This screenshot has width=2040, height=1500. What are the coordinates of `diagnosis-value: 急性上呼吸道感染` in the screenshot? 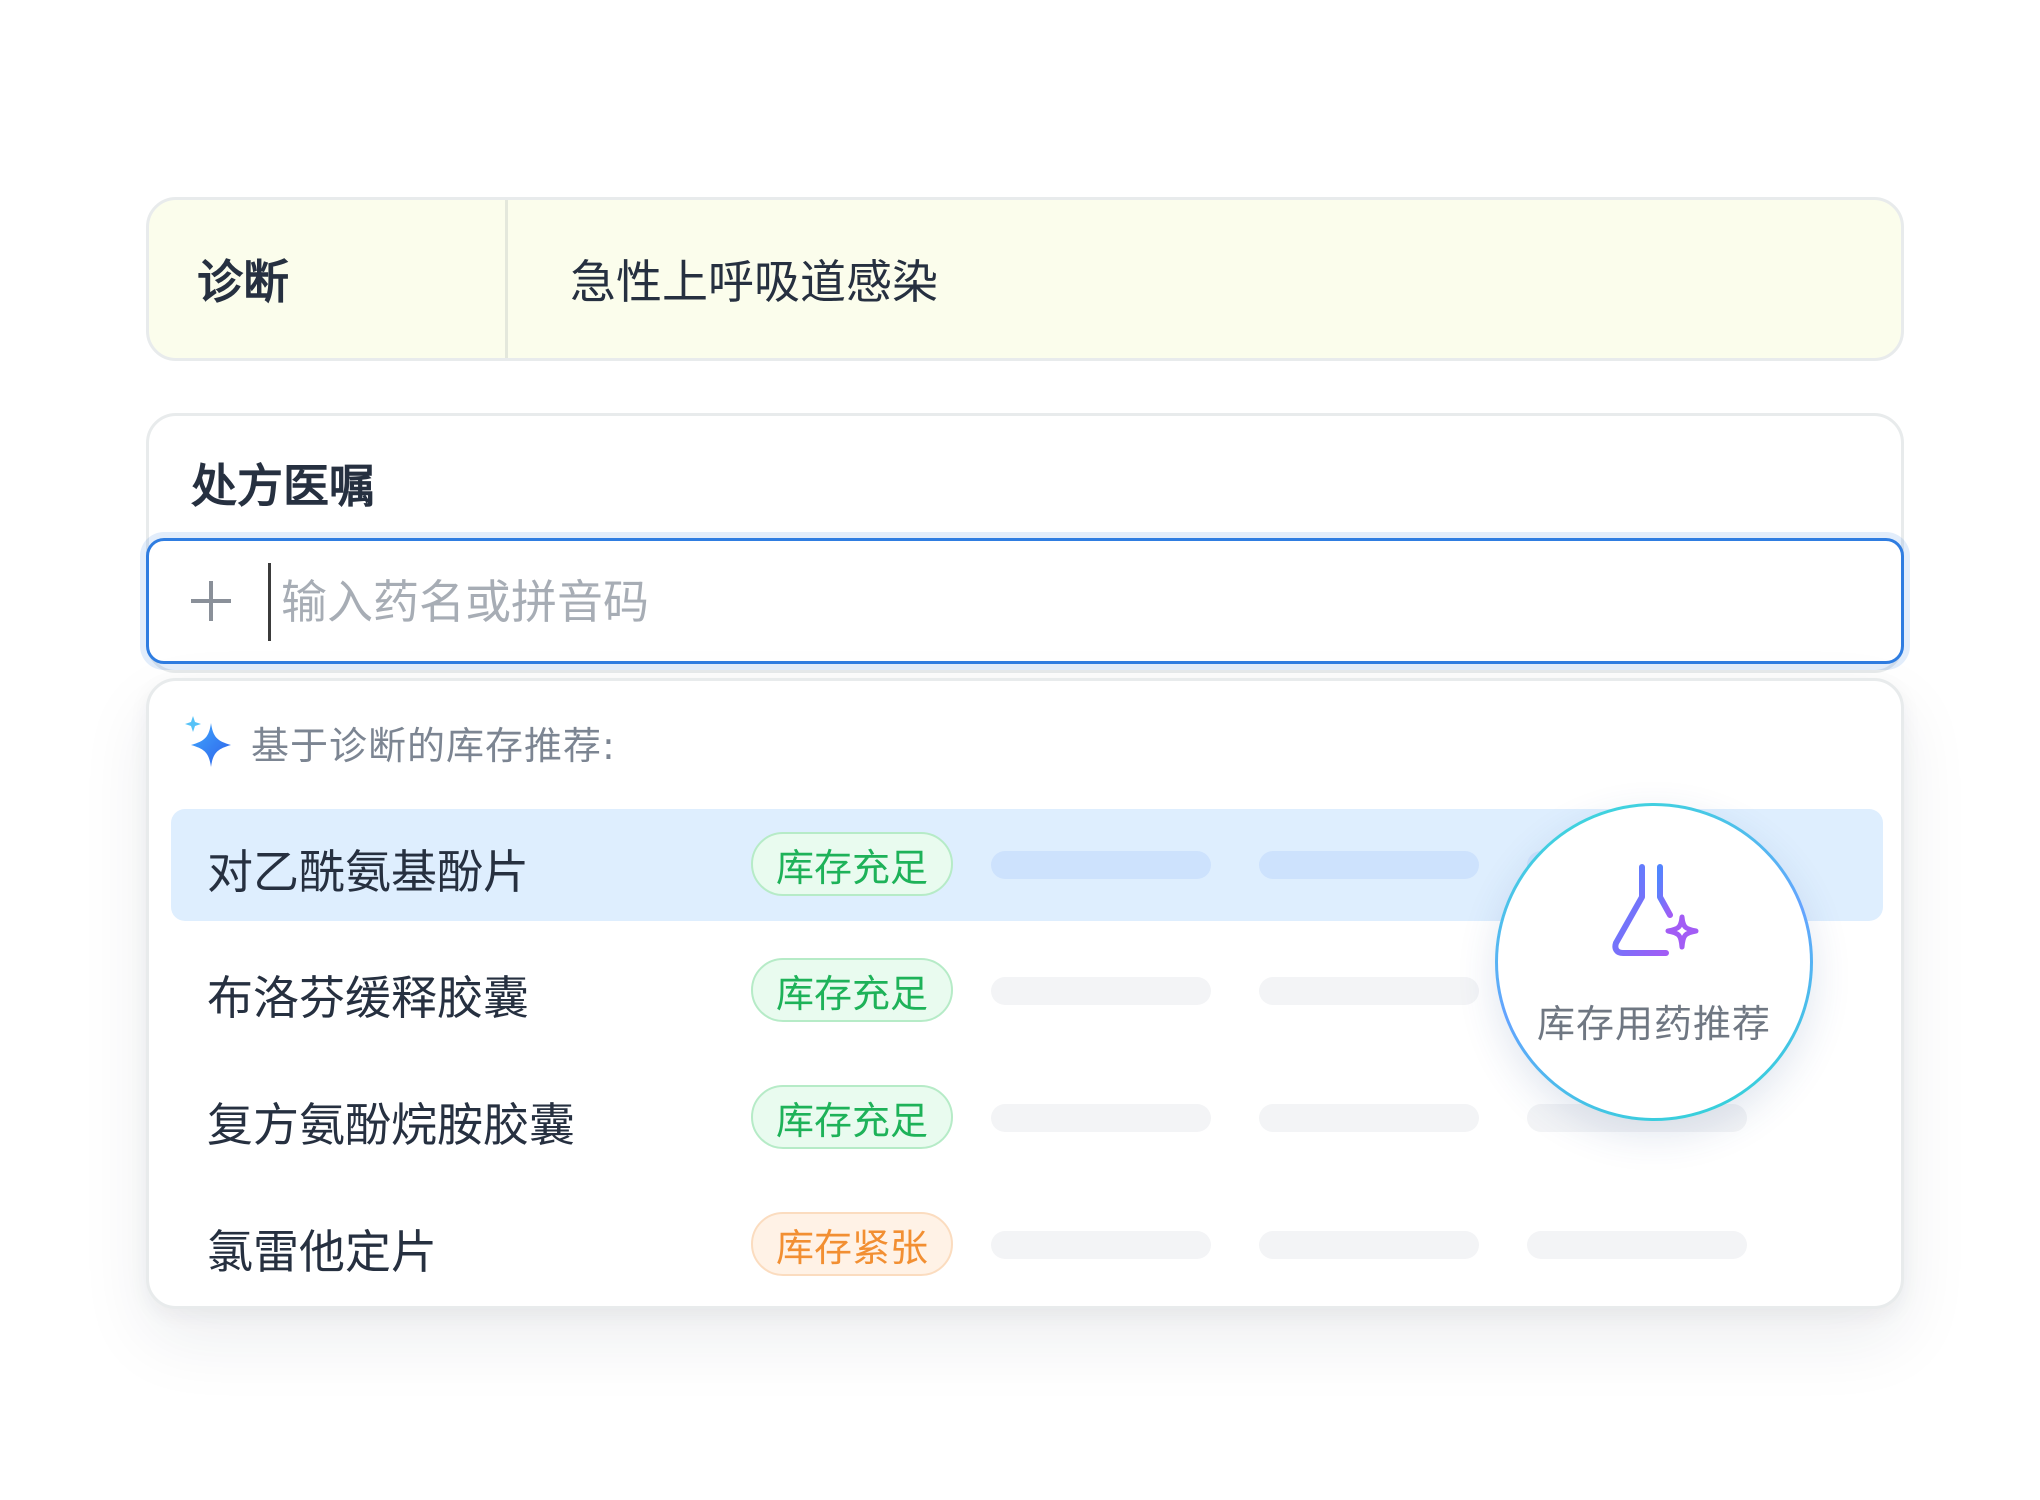 It's located at (754, 282).